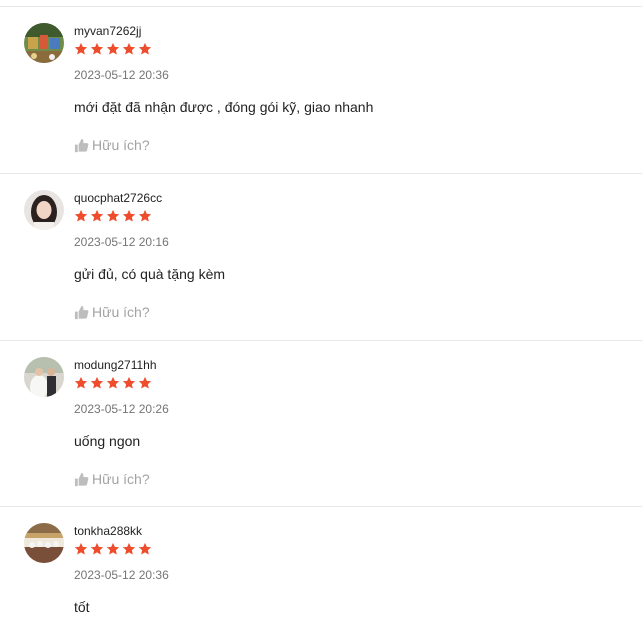  What do you see at coordinates (108, 531) in the screenshot?
I see `username: tonkha288kk` at bounding box center [108, 531].